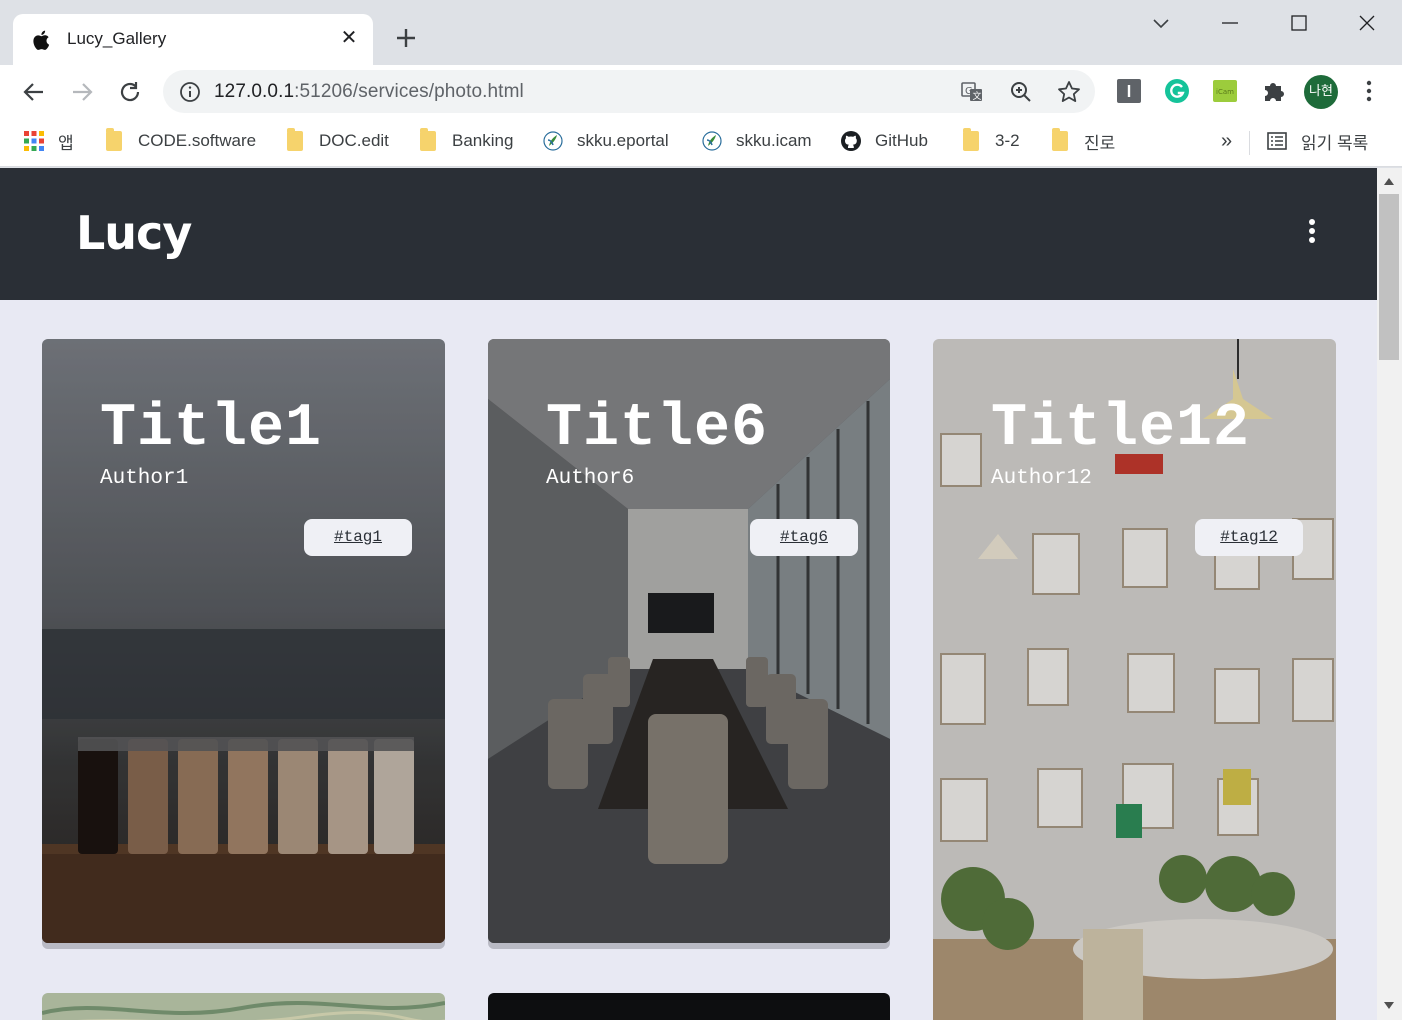 This screenshot has height=1020, width=1402. I want to click on browser-tab: Lucy_Gallery ✕, so click(193, 39).